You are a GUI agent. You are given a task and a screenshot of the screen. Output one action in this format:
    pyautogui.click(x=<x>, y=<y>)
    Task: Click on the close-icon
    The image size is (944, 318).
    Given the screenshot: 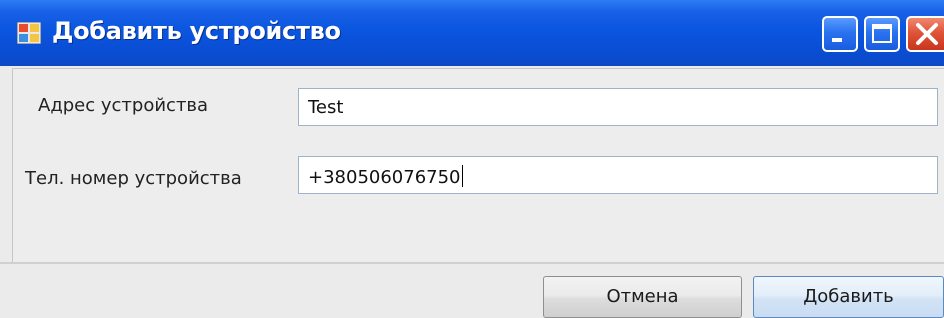 What is the action you would take?
    pyautogui.click(x=927, y=34)
    